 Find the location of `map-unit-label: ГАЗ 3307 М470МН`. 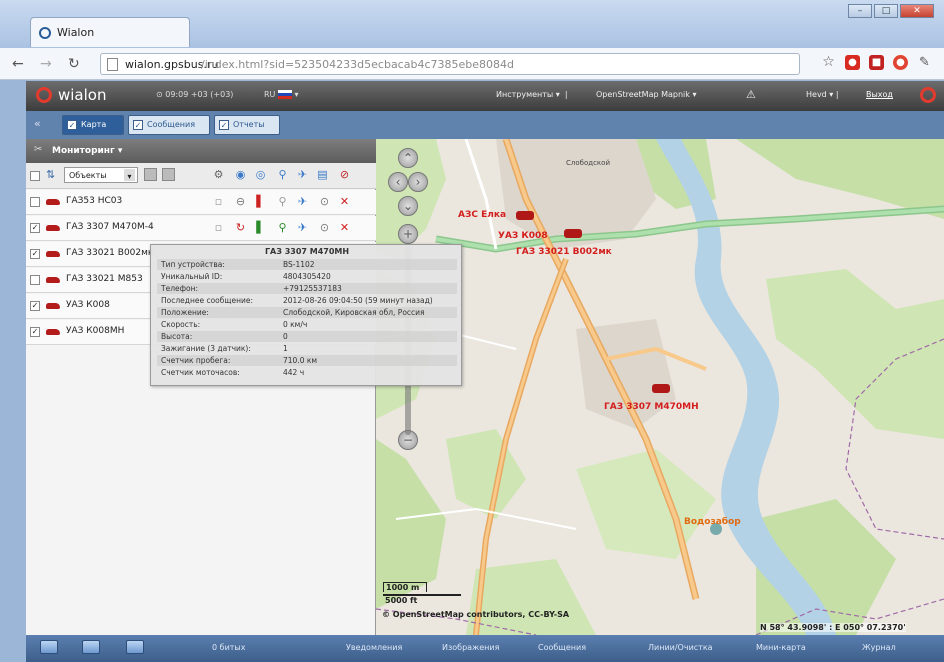

map-unit-label: ГАЗ 3307 М470МН is located at coordinates (651, 407).